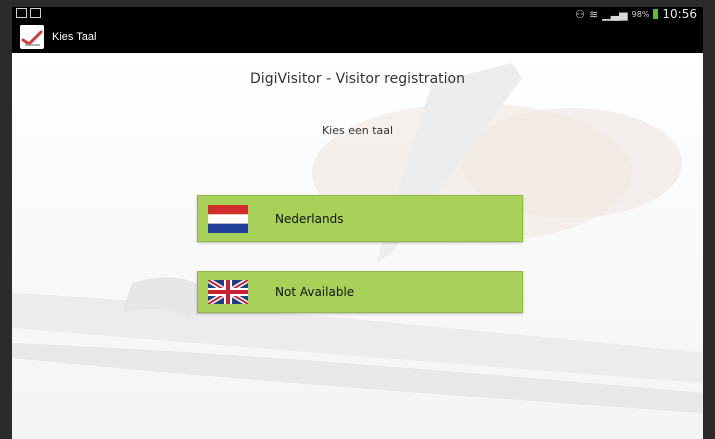 This screenshot has height=439, width=715. I want to click on action-bar-title: Kies Taal, so click(74, 37).